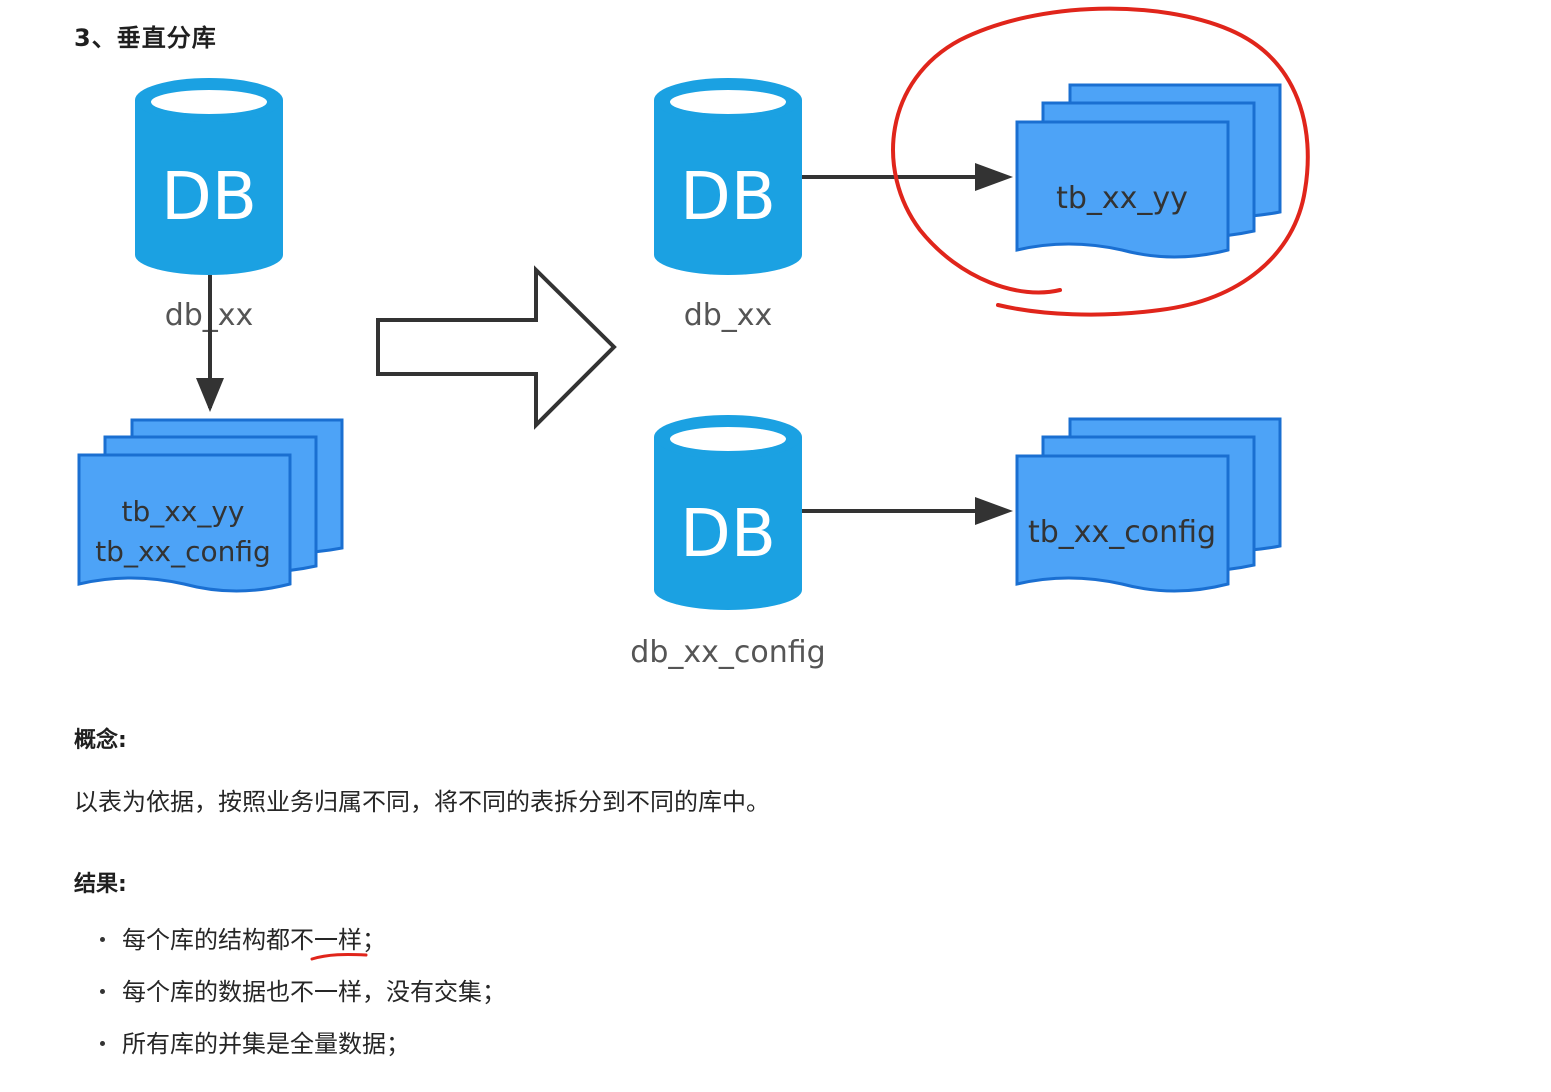 This screenshot has width=1551, height=1092. I want to click on left-table-label-2: tb_xx_config, so click(183, 551).